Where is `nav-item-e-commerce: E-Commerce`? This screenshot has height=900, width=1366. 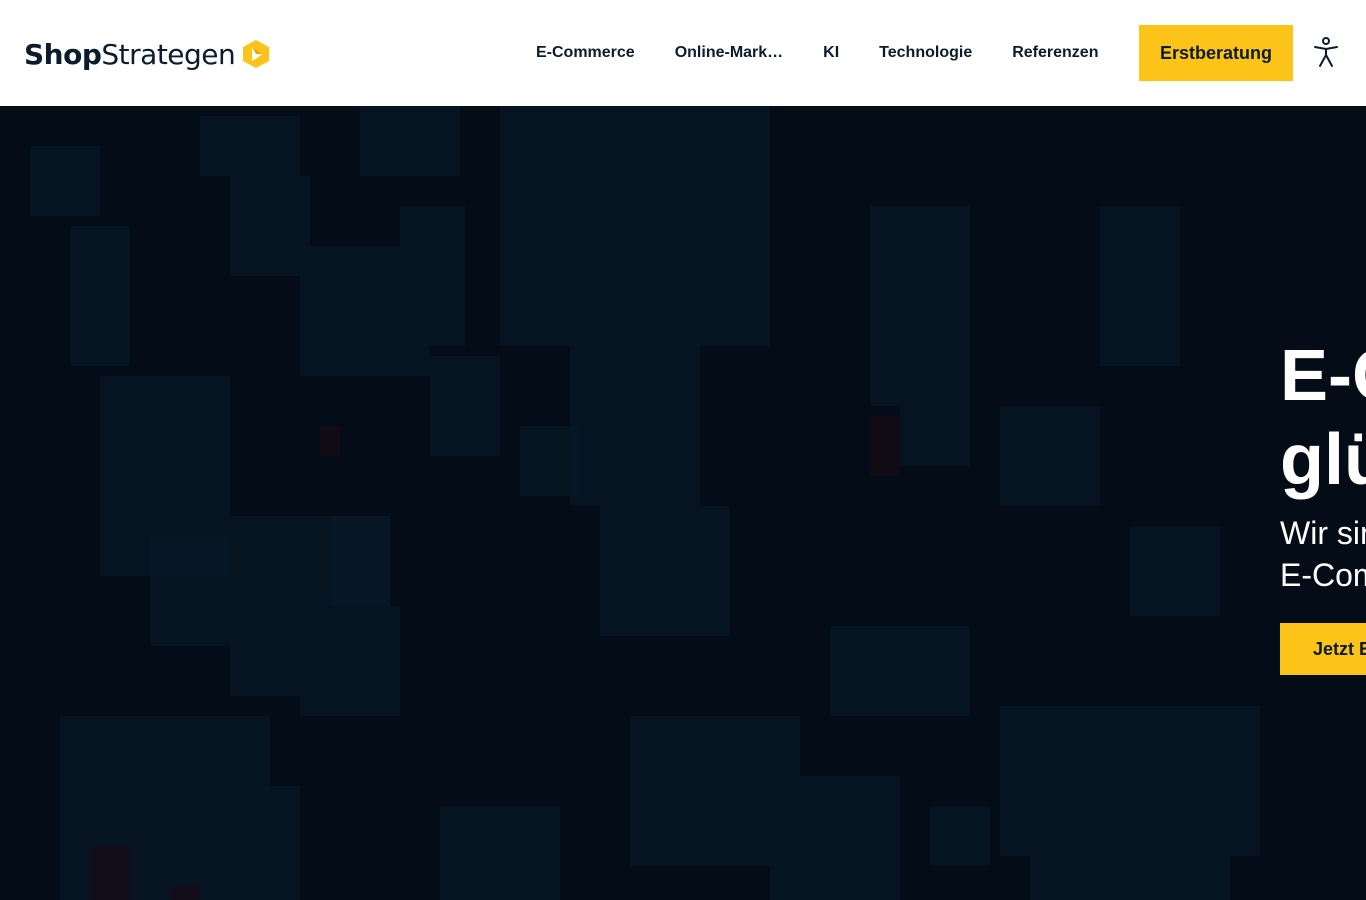
nav-item-e-commerce: E-Commerce is located at coordinates (585, 53).